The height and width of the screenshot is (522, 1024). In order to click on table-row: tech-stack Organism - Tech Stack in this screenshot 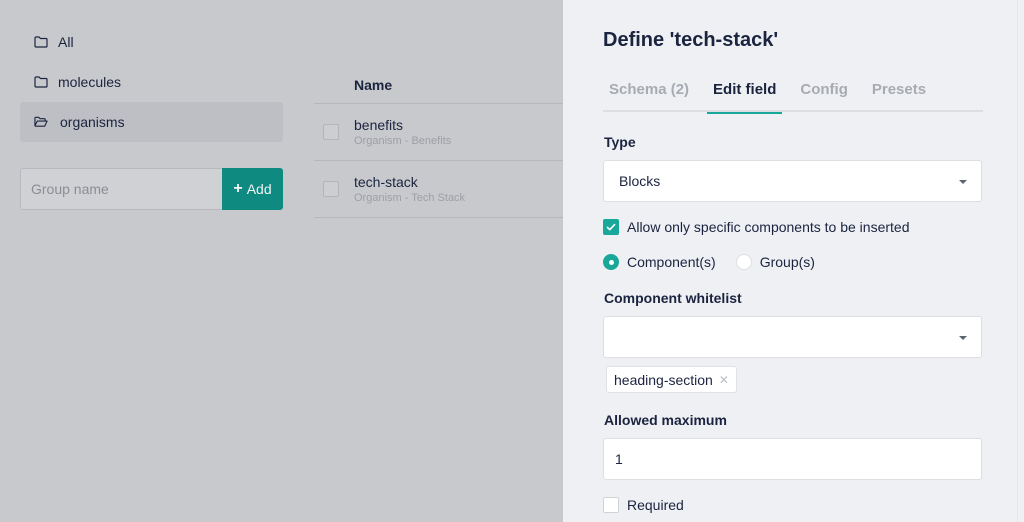, I will do `click(438, 189)`.